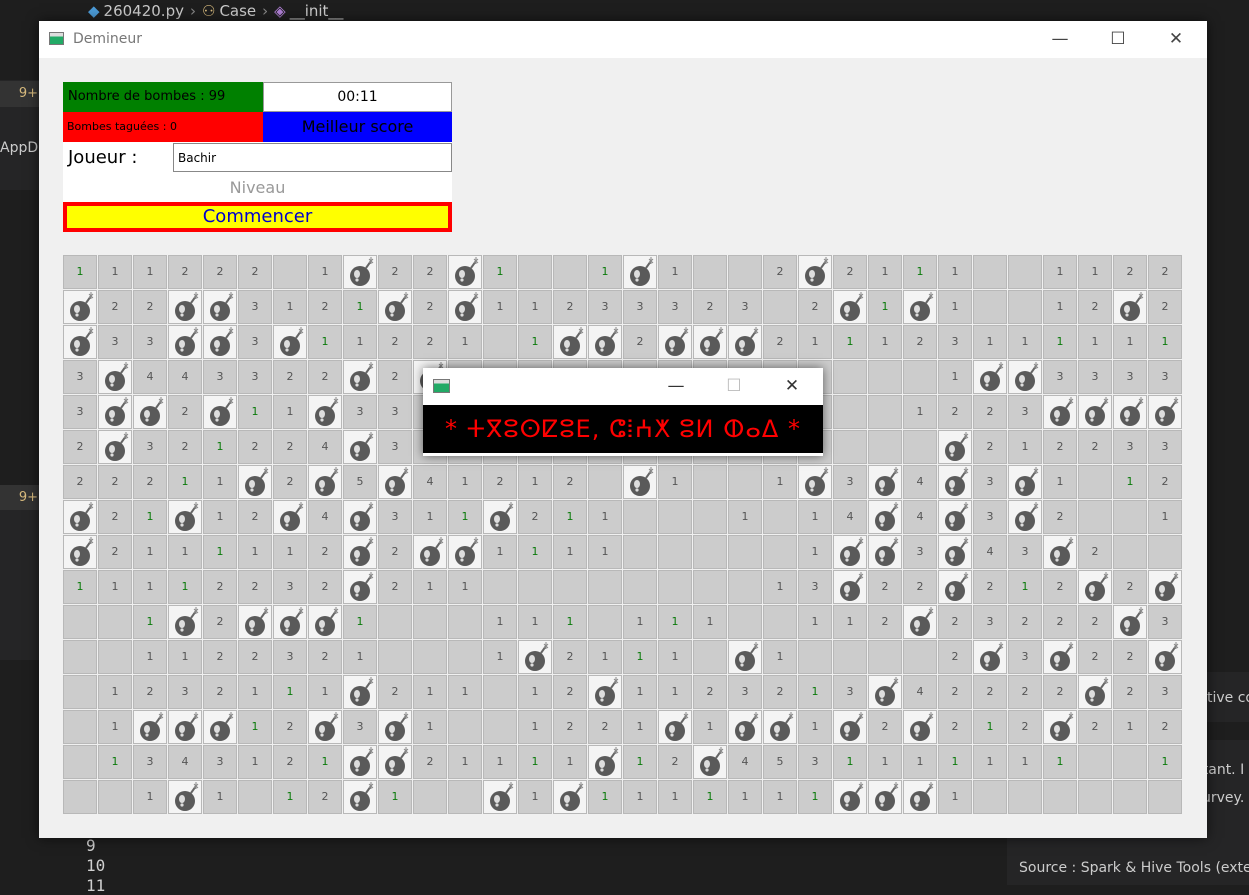  I want to click on level-selector: Niveau, so click(257, 187).